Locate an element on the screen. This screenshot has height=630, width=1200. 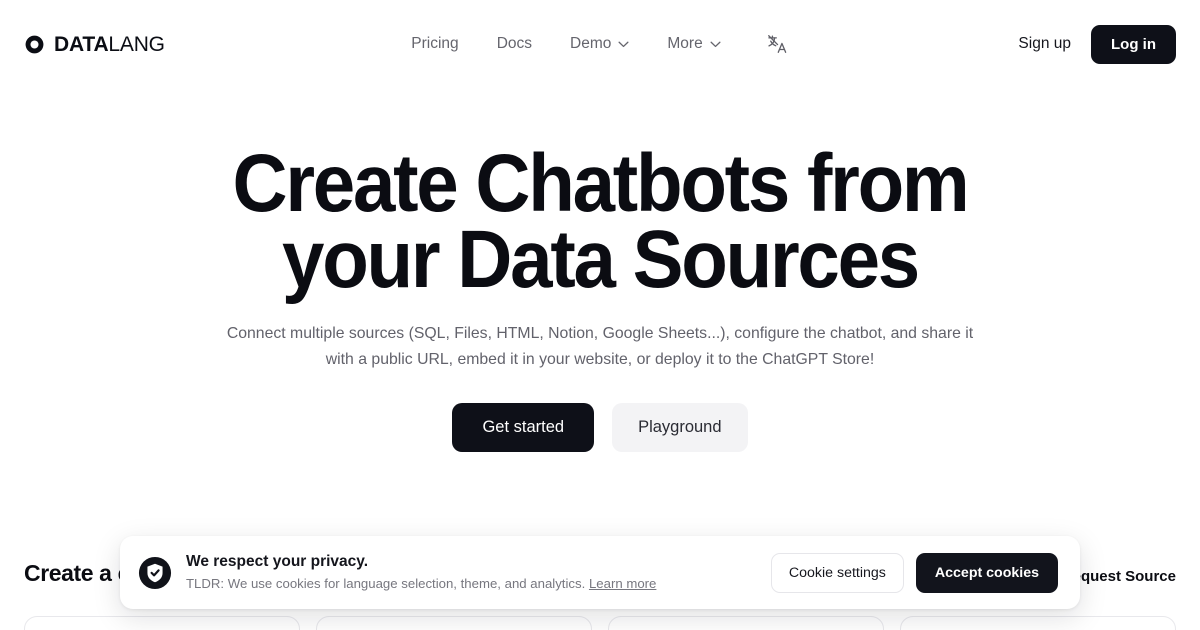
nav-item-pricing-label: Pricing is located at coordinates (435, 43).